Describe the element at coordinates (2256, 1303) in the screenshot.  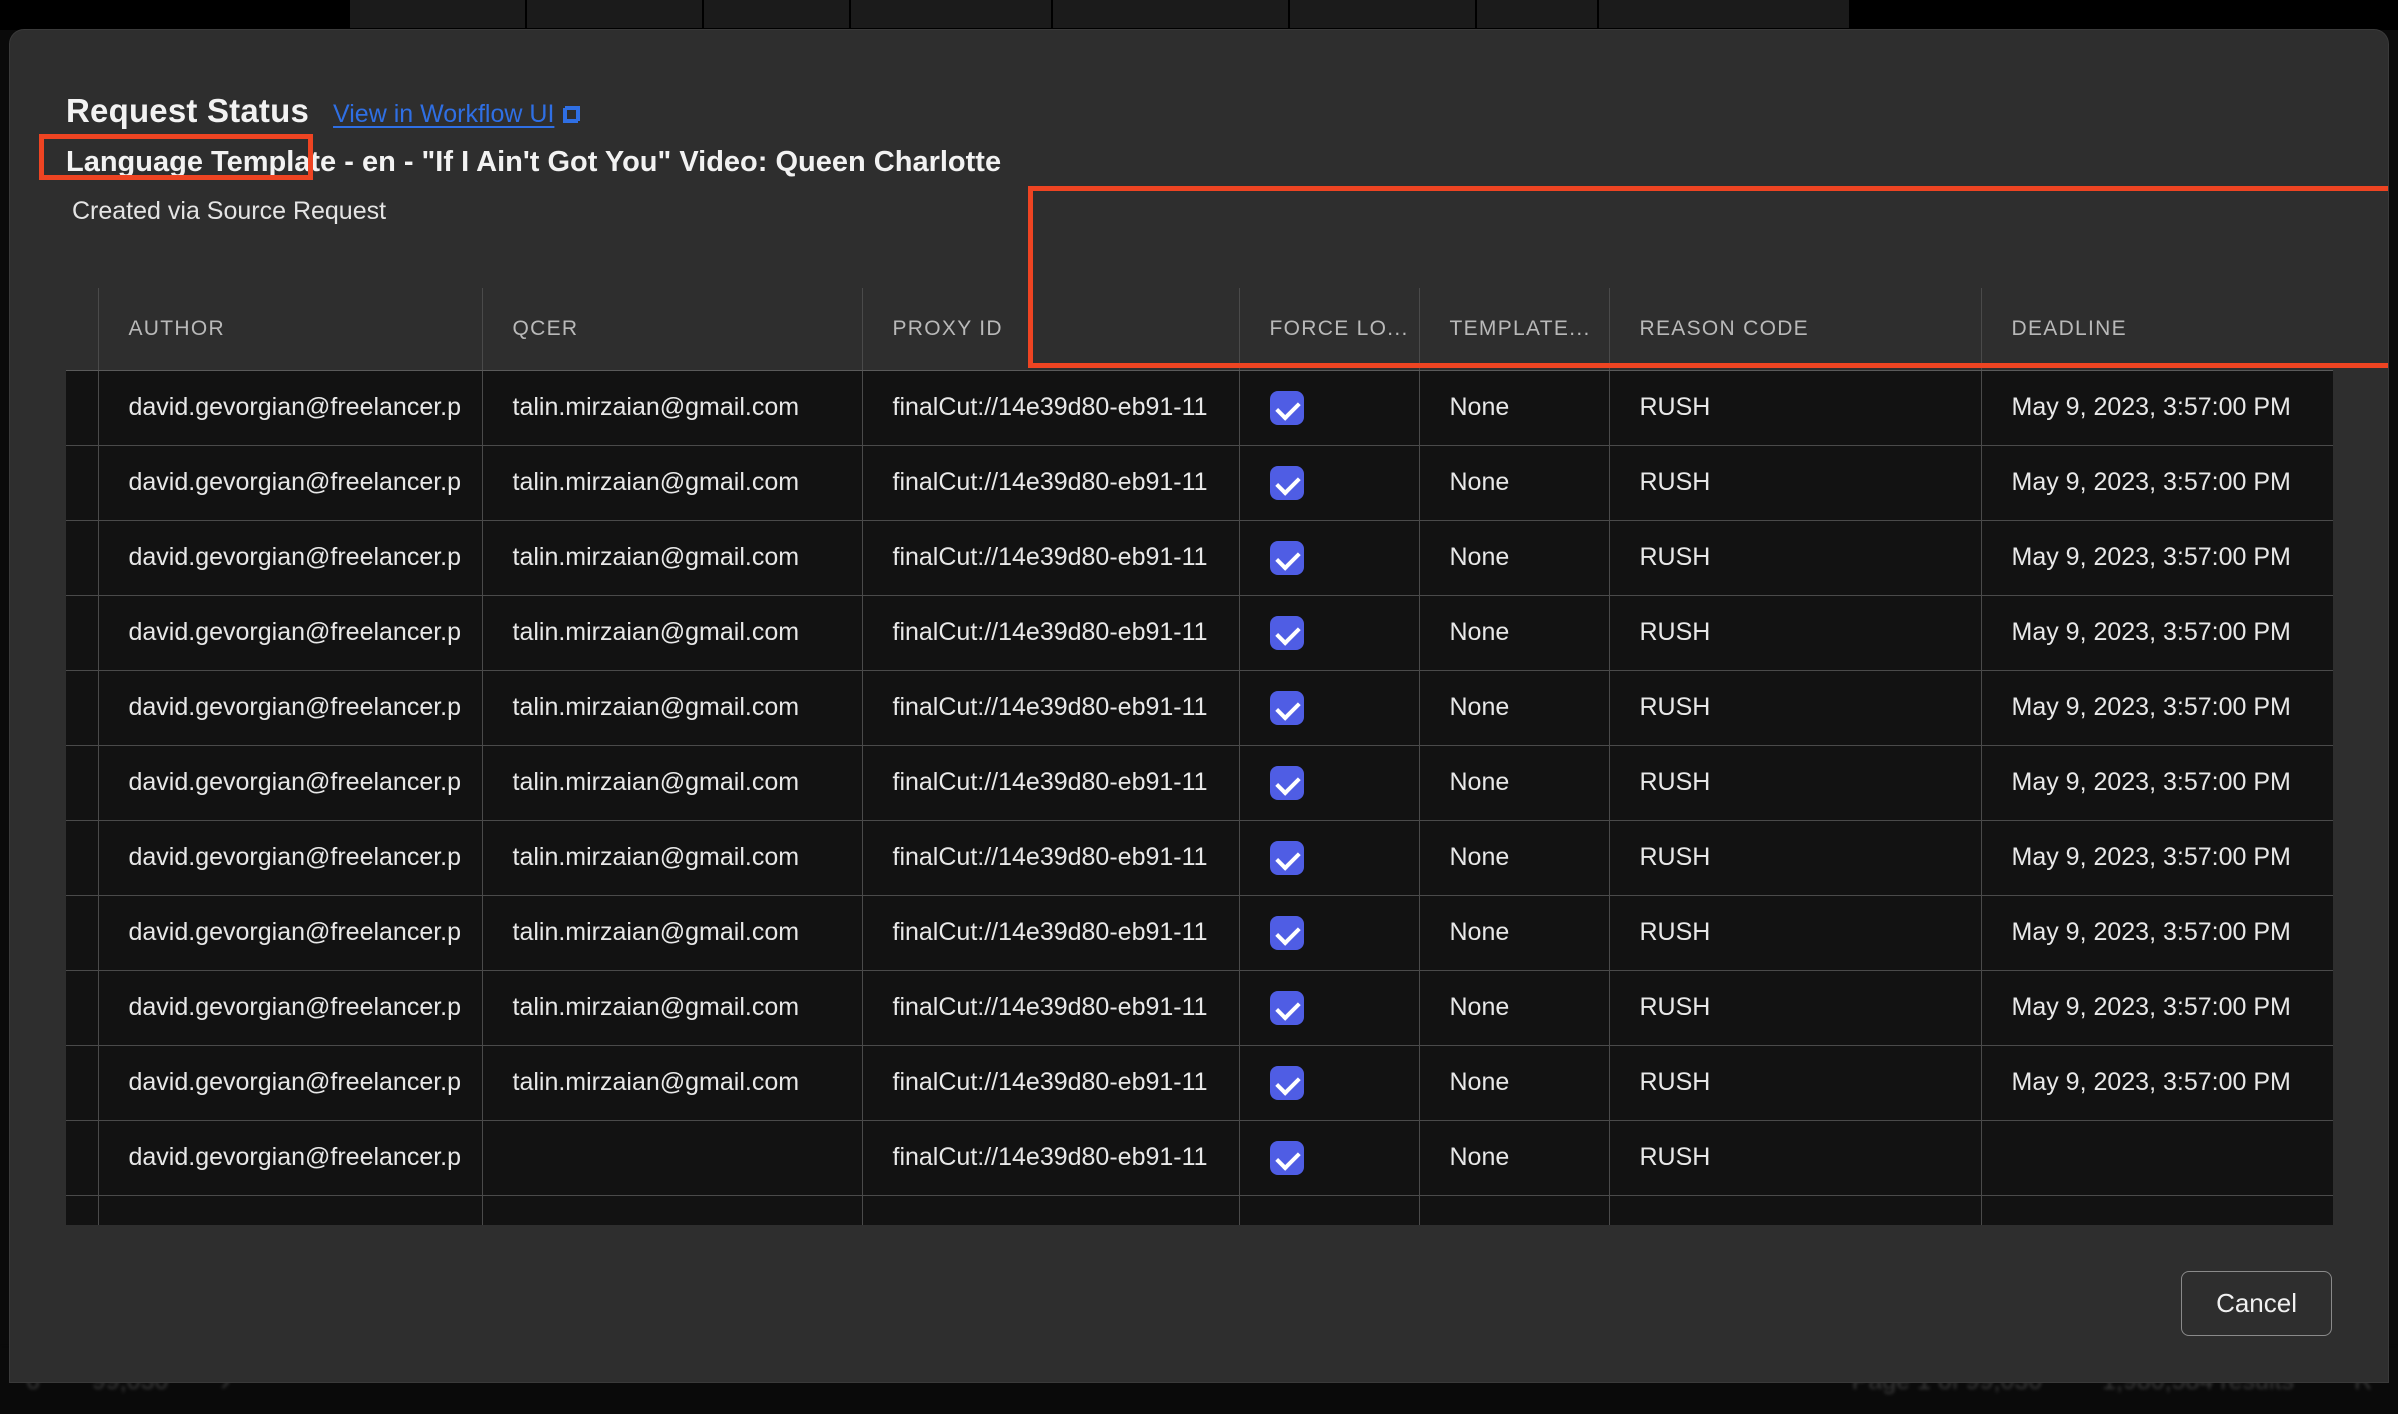
I see `cancel-button: Cancel` at that location.